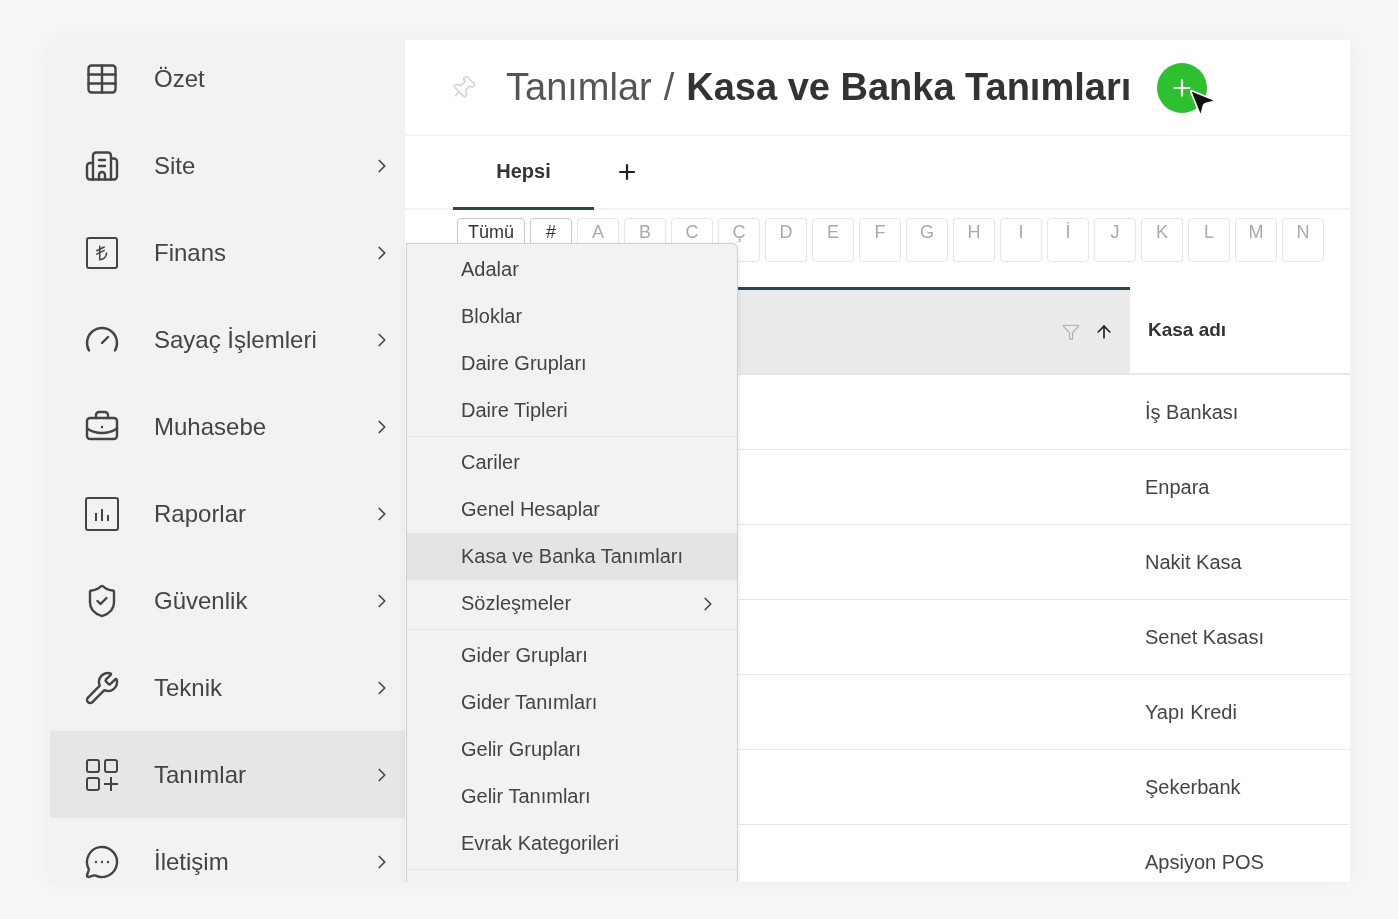  I want to click on table-cell-text: Senet Kasası, so click(1204, 637).